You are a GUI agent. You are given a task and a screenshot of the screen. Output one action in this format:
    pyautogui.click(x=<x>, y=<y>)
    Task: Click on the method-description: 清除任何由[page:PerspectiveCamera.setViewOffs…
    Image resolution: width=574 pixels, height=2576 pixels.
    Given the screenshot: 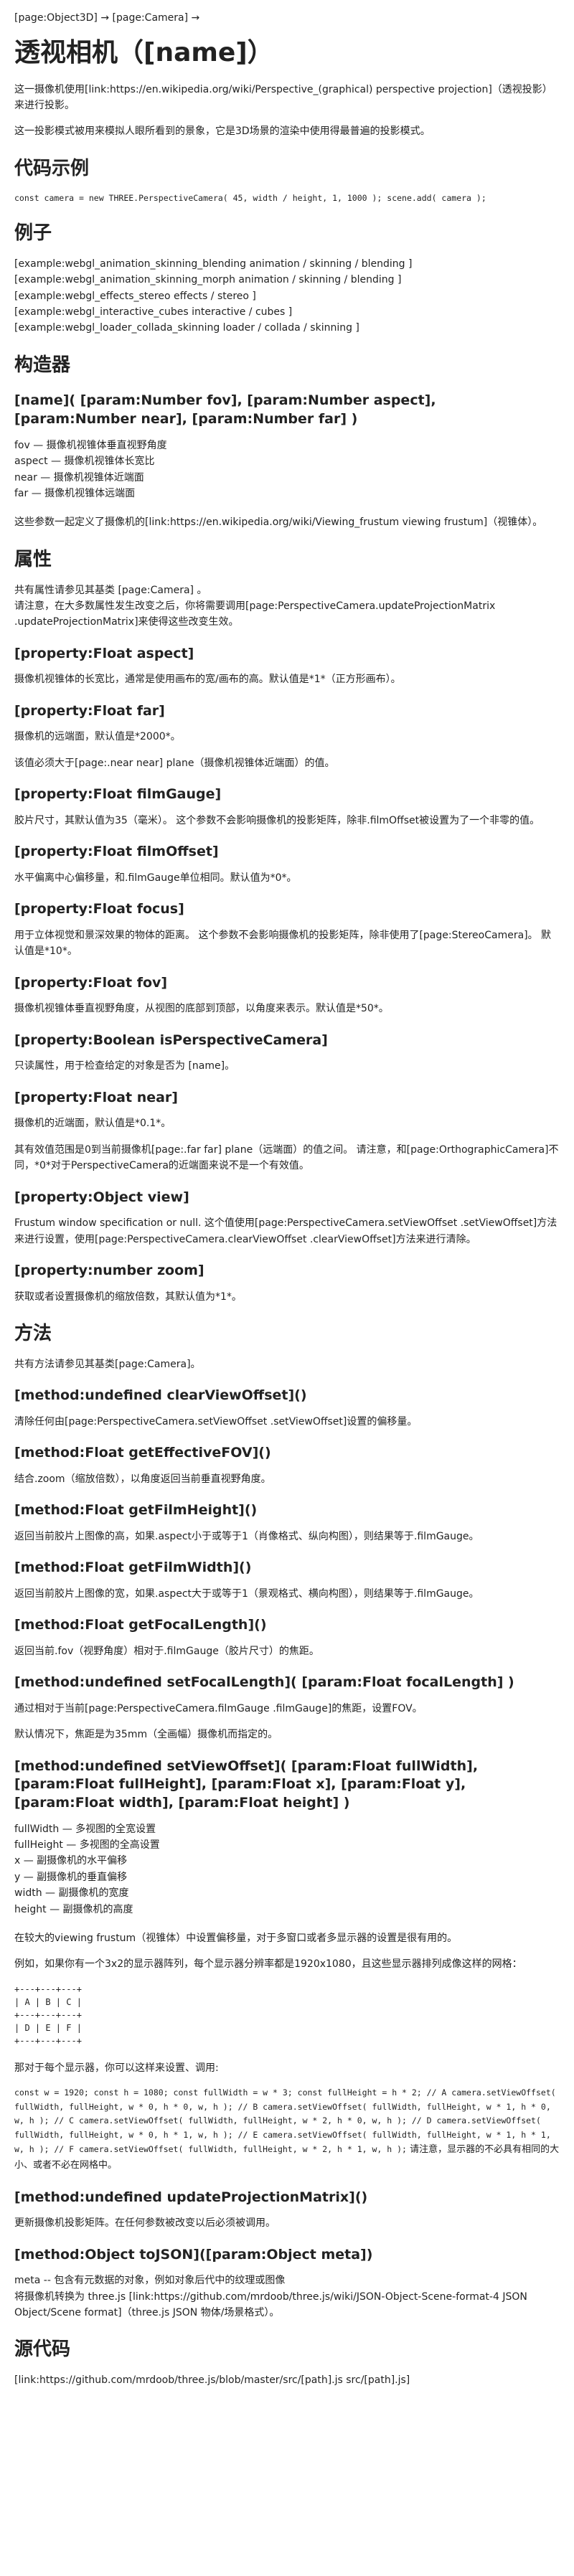 What is the action you would take?
    pyautogui.click(x=216, y=1421)
    